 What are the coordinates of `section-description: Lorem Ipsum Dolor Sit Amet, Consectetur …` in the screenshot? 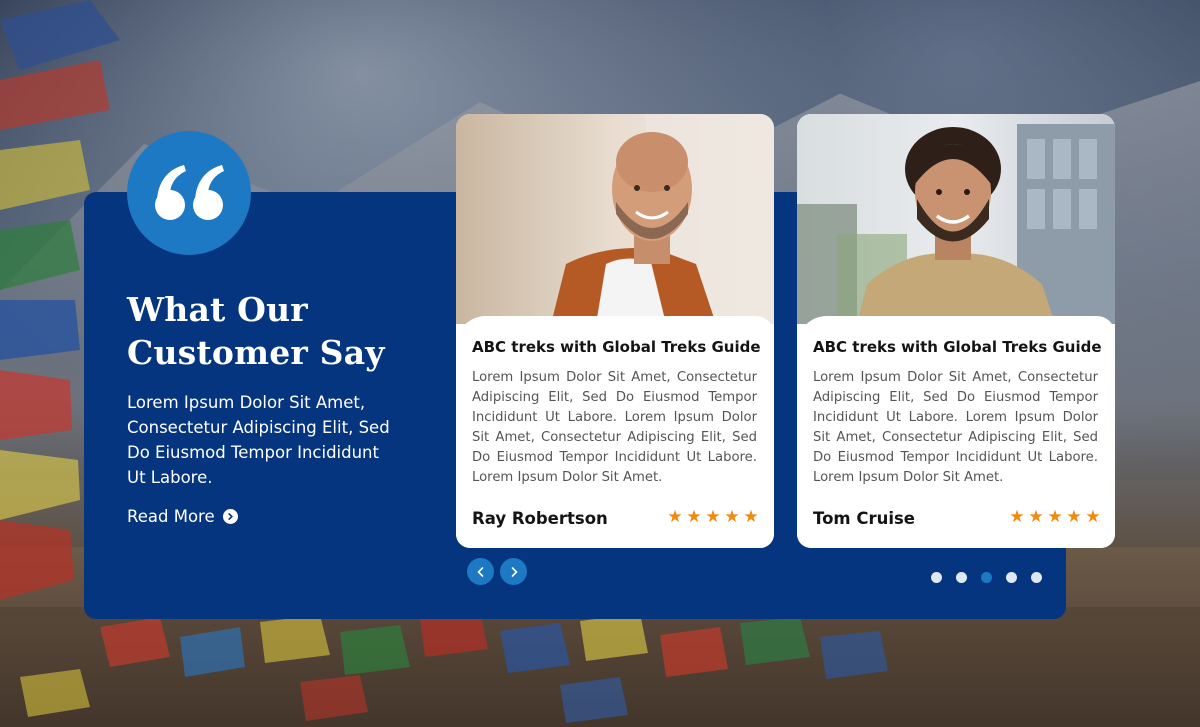 It's located at (258, 440).